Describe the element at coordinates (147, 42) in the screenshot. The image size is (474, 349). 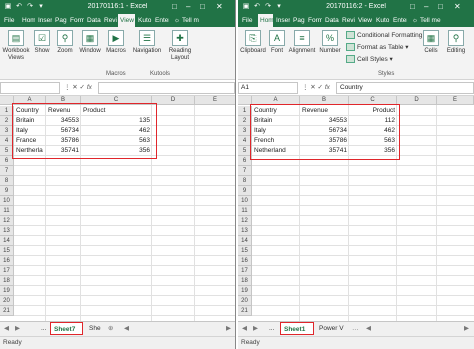
I see `navigation-button: ☰ Navigation` at that location.